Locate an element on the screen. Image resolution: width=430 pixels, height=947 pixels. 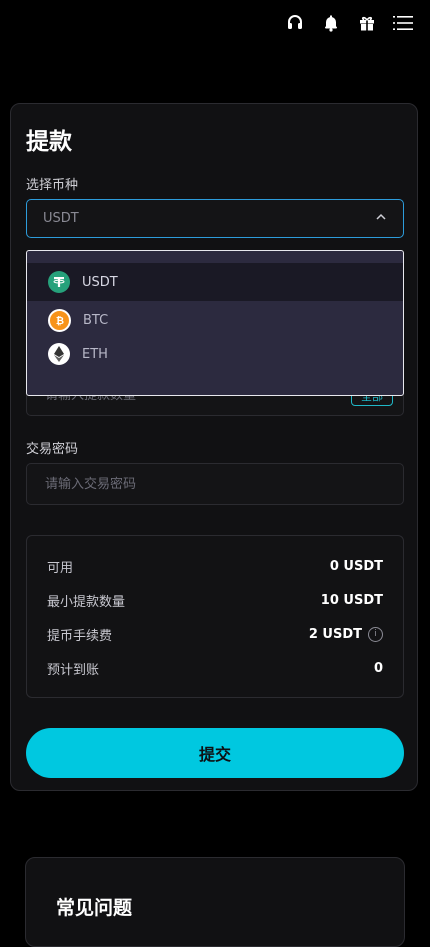
ethereum-icon is located at coordinates (59, 354).